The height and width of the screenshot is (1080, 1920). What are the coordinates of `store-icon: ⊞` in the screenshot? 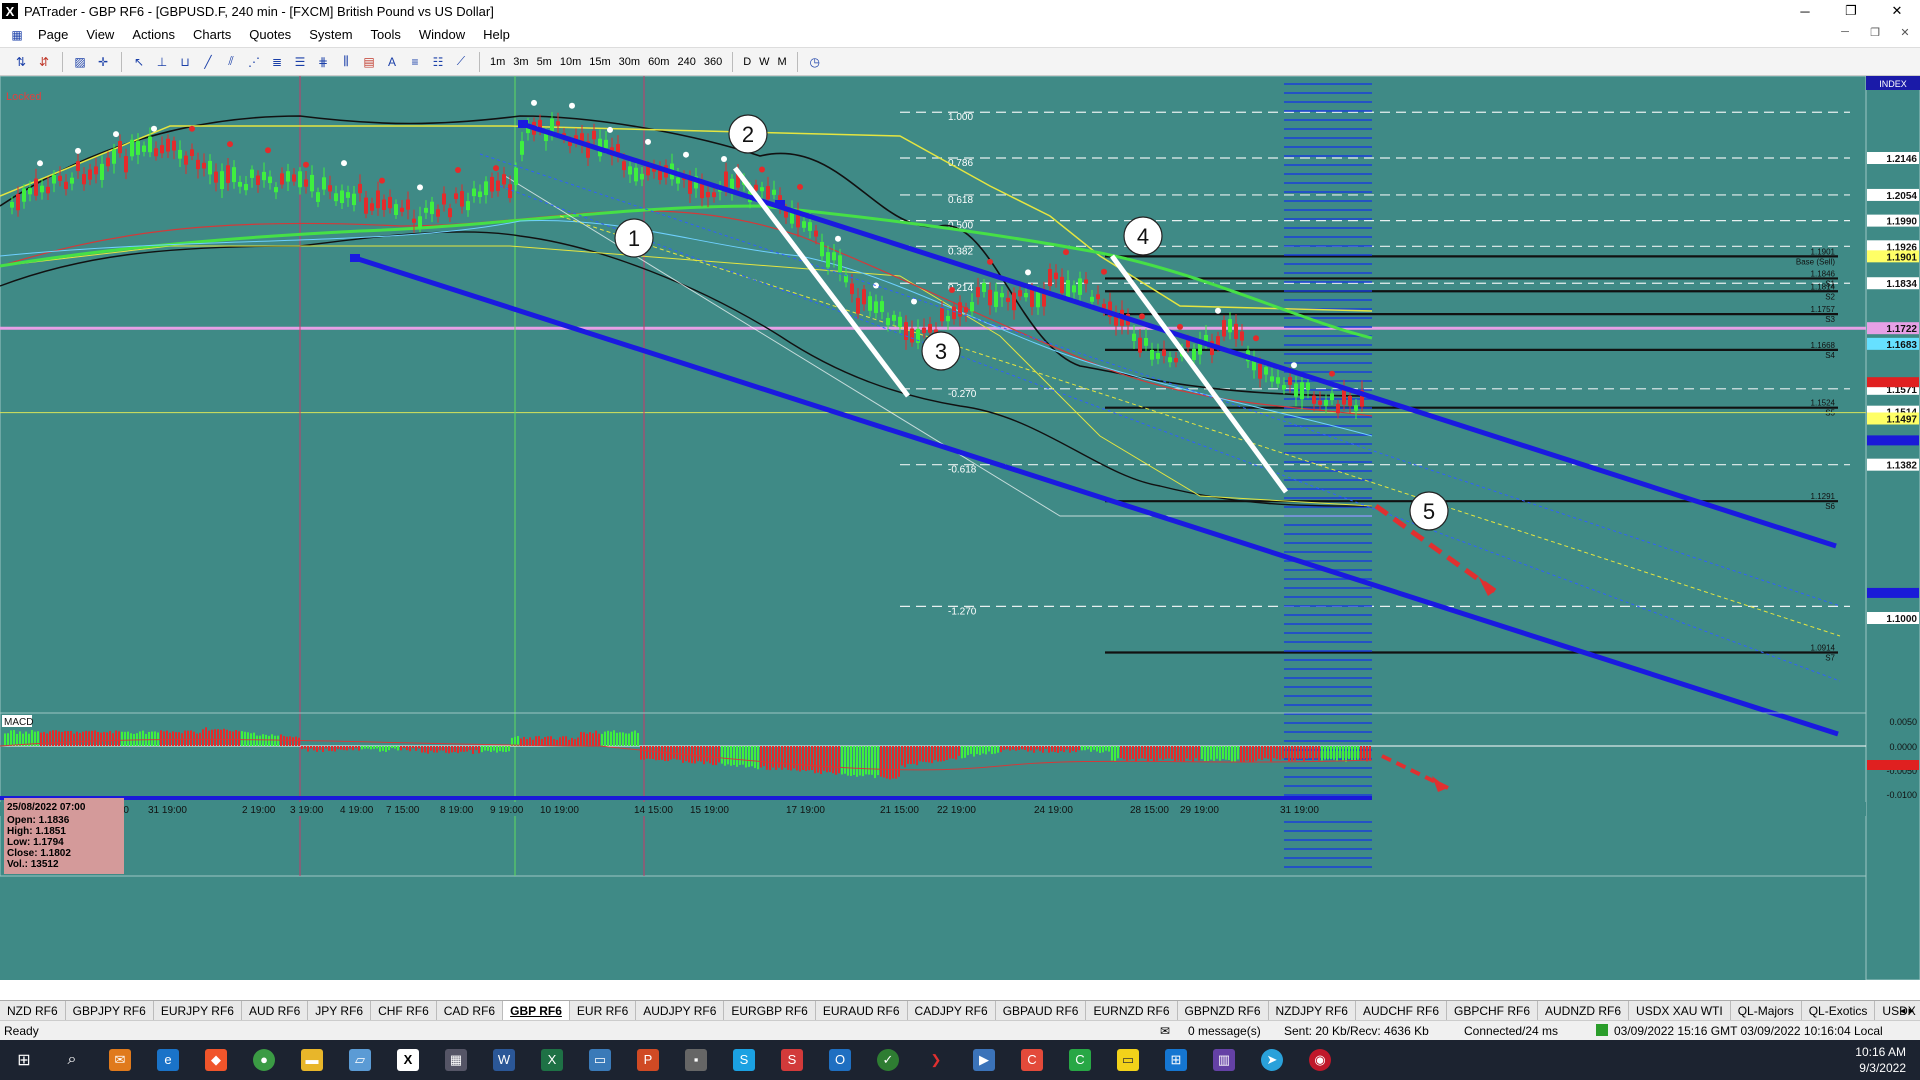 It's located at (1176, 1060).